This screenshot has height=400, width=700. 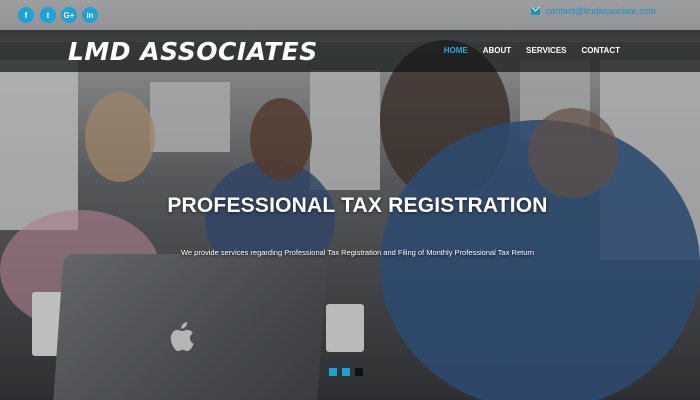 I want to click on nav-about: ABOUT, so click(x=497, y=50).